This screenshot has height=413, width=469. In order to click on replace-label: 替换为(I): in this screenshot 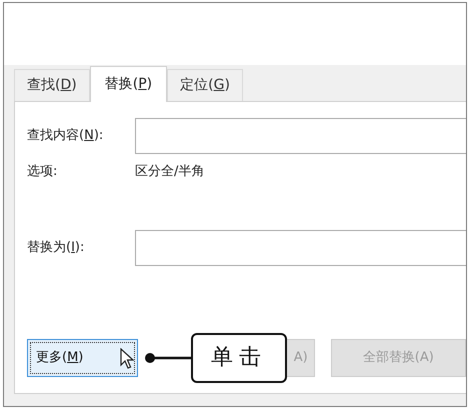, I will do `click(56, 247)`.